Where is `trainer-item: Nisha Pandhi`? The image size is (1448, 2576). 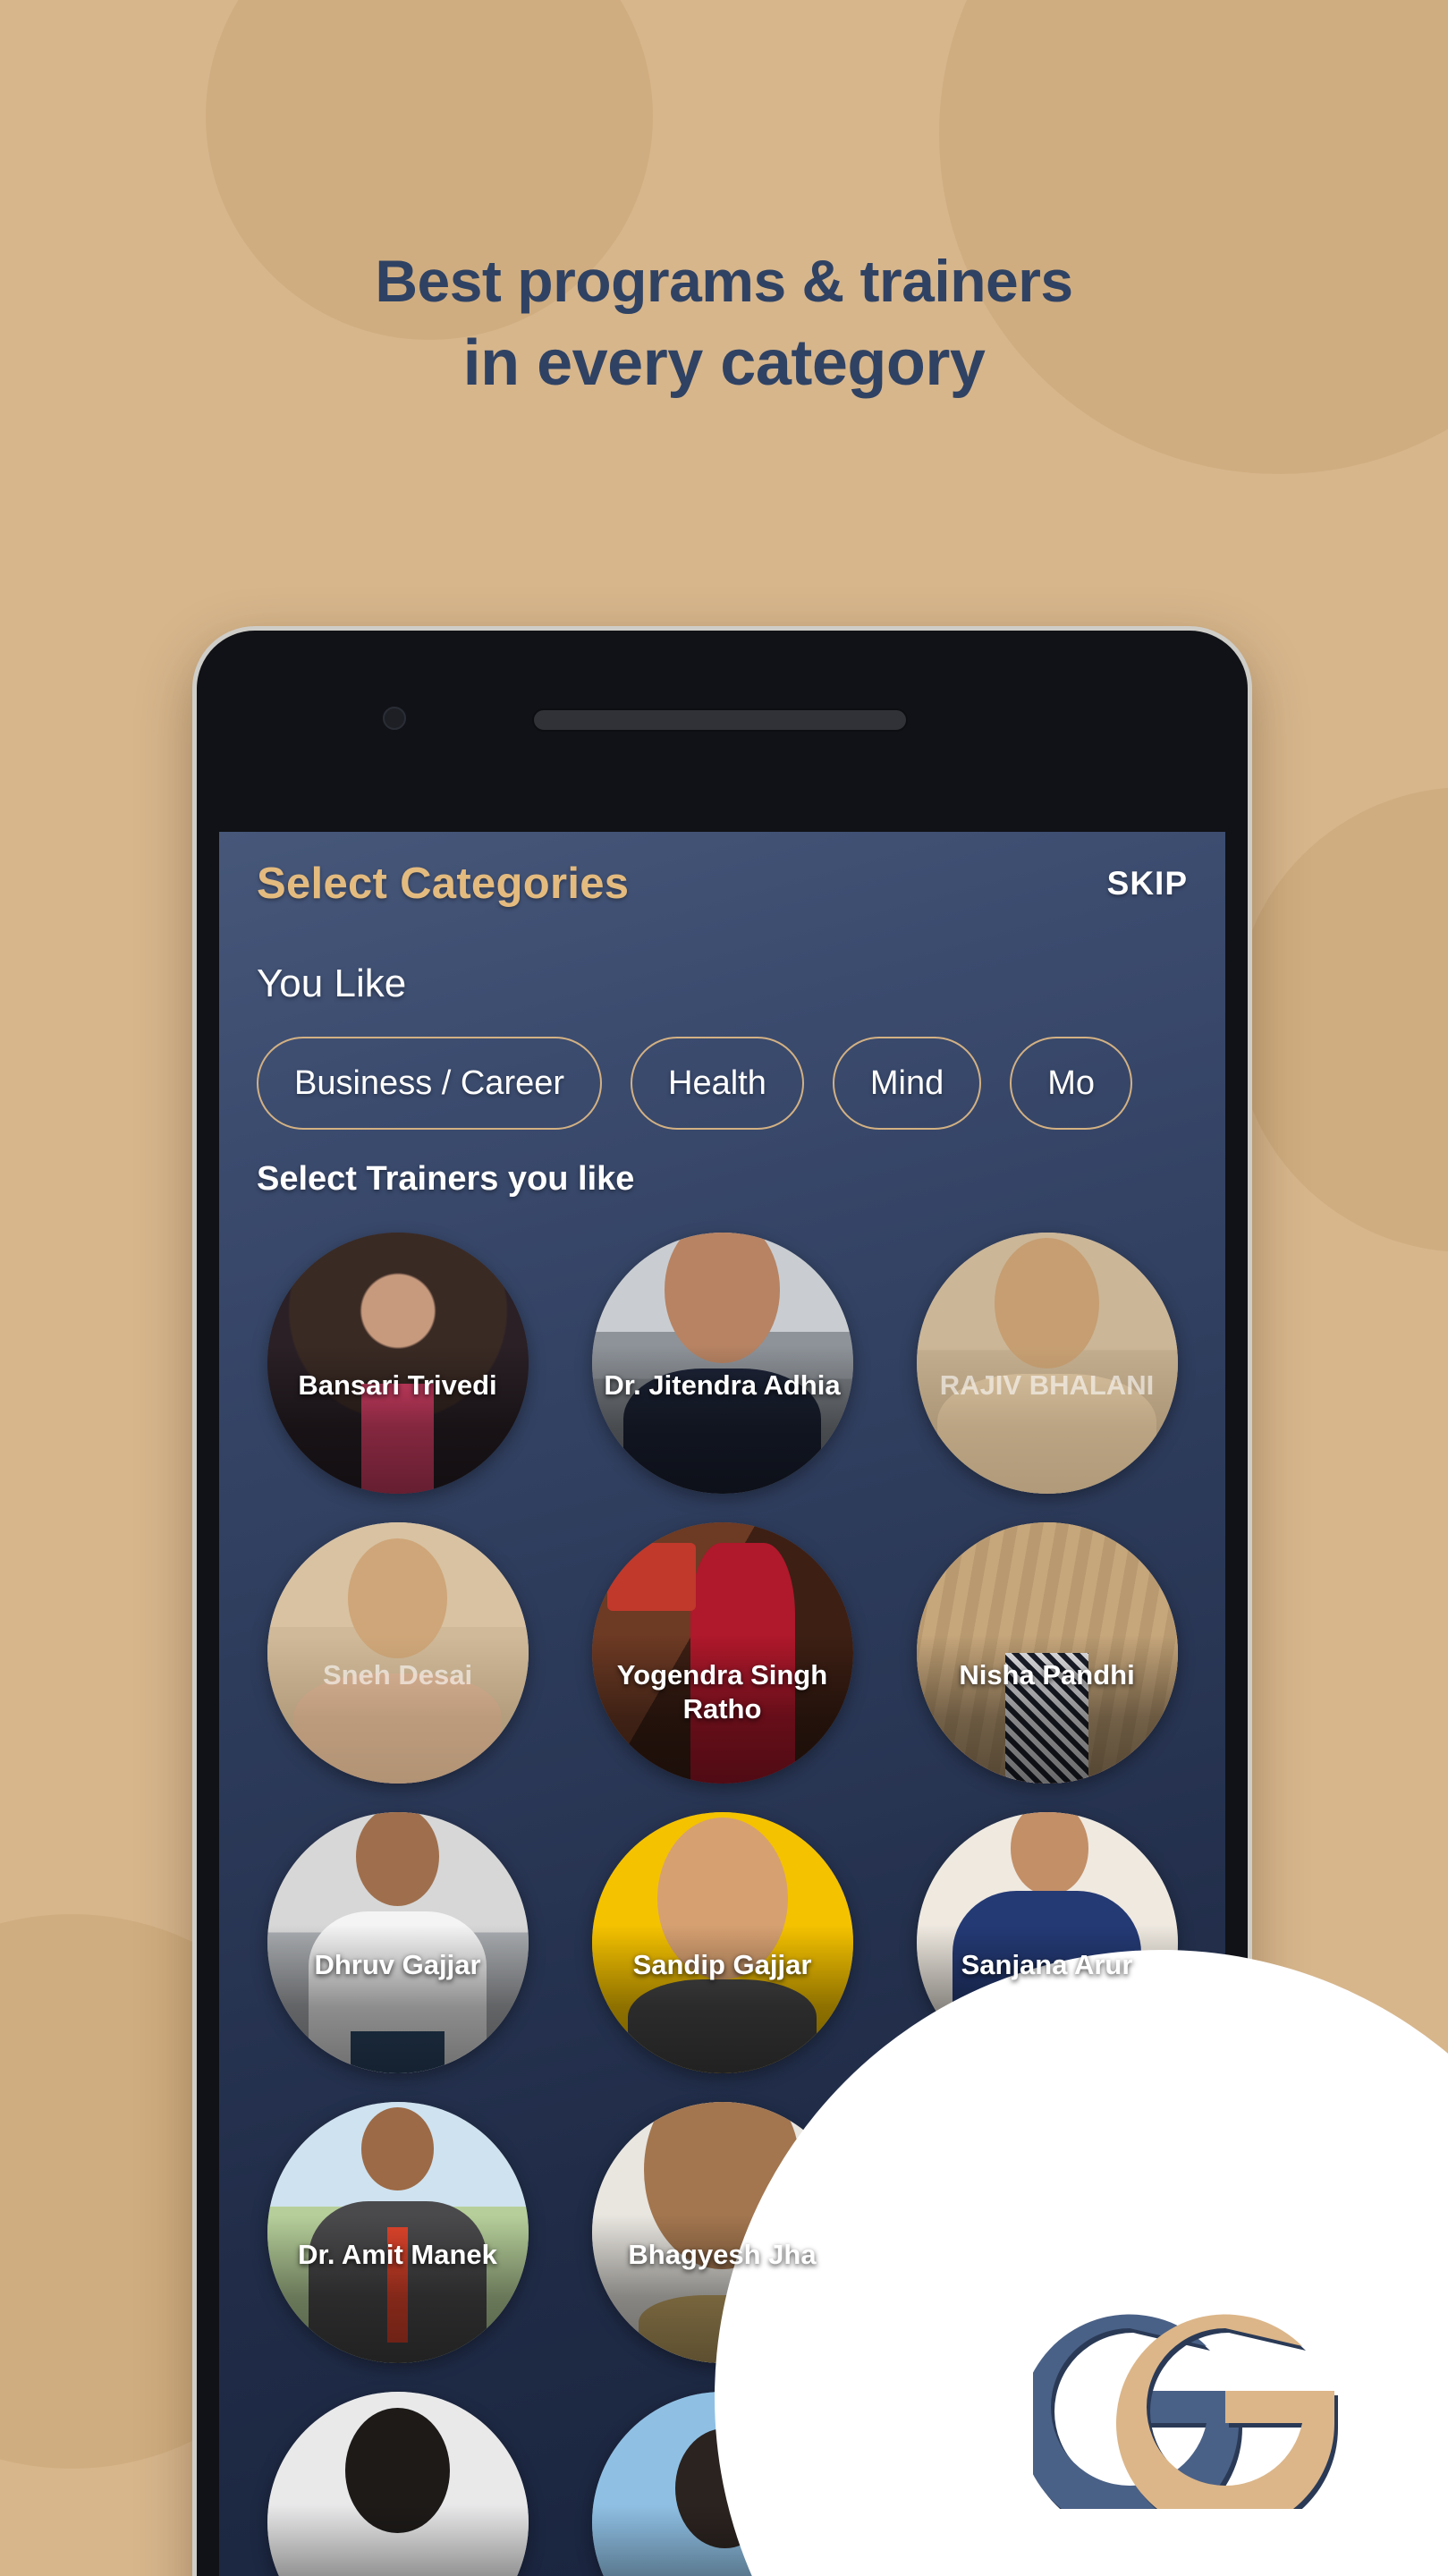 trainer-item: Nisha Pandhi is located at coordinates (1046, 1653).